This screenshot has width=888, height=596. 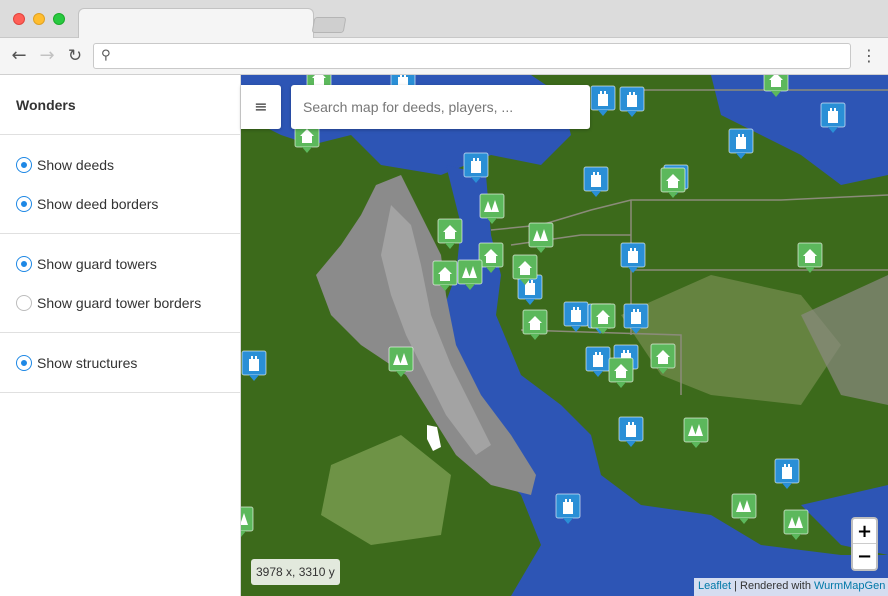 I want to click on toggle-label: Show guard towers, so click(x=97, y=263).